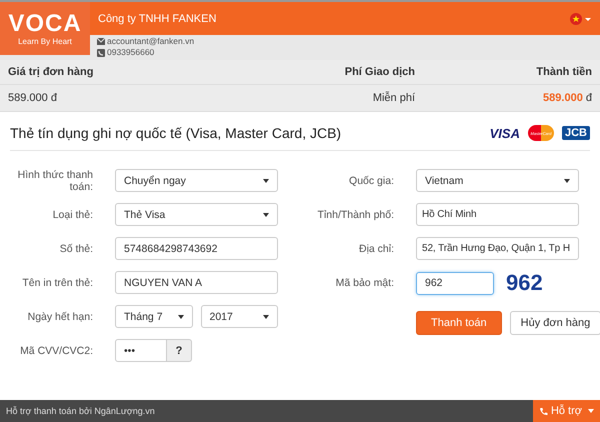  I want to click on input-field: 5748684298743692, so click(196, 248).